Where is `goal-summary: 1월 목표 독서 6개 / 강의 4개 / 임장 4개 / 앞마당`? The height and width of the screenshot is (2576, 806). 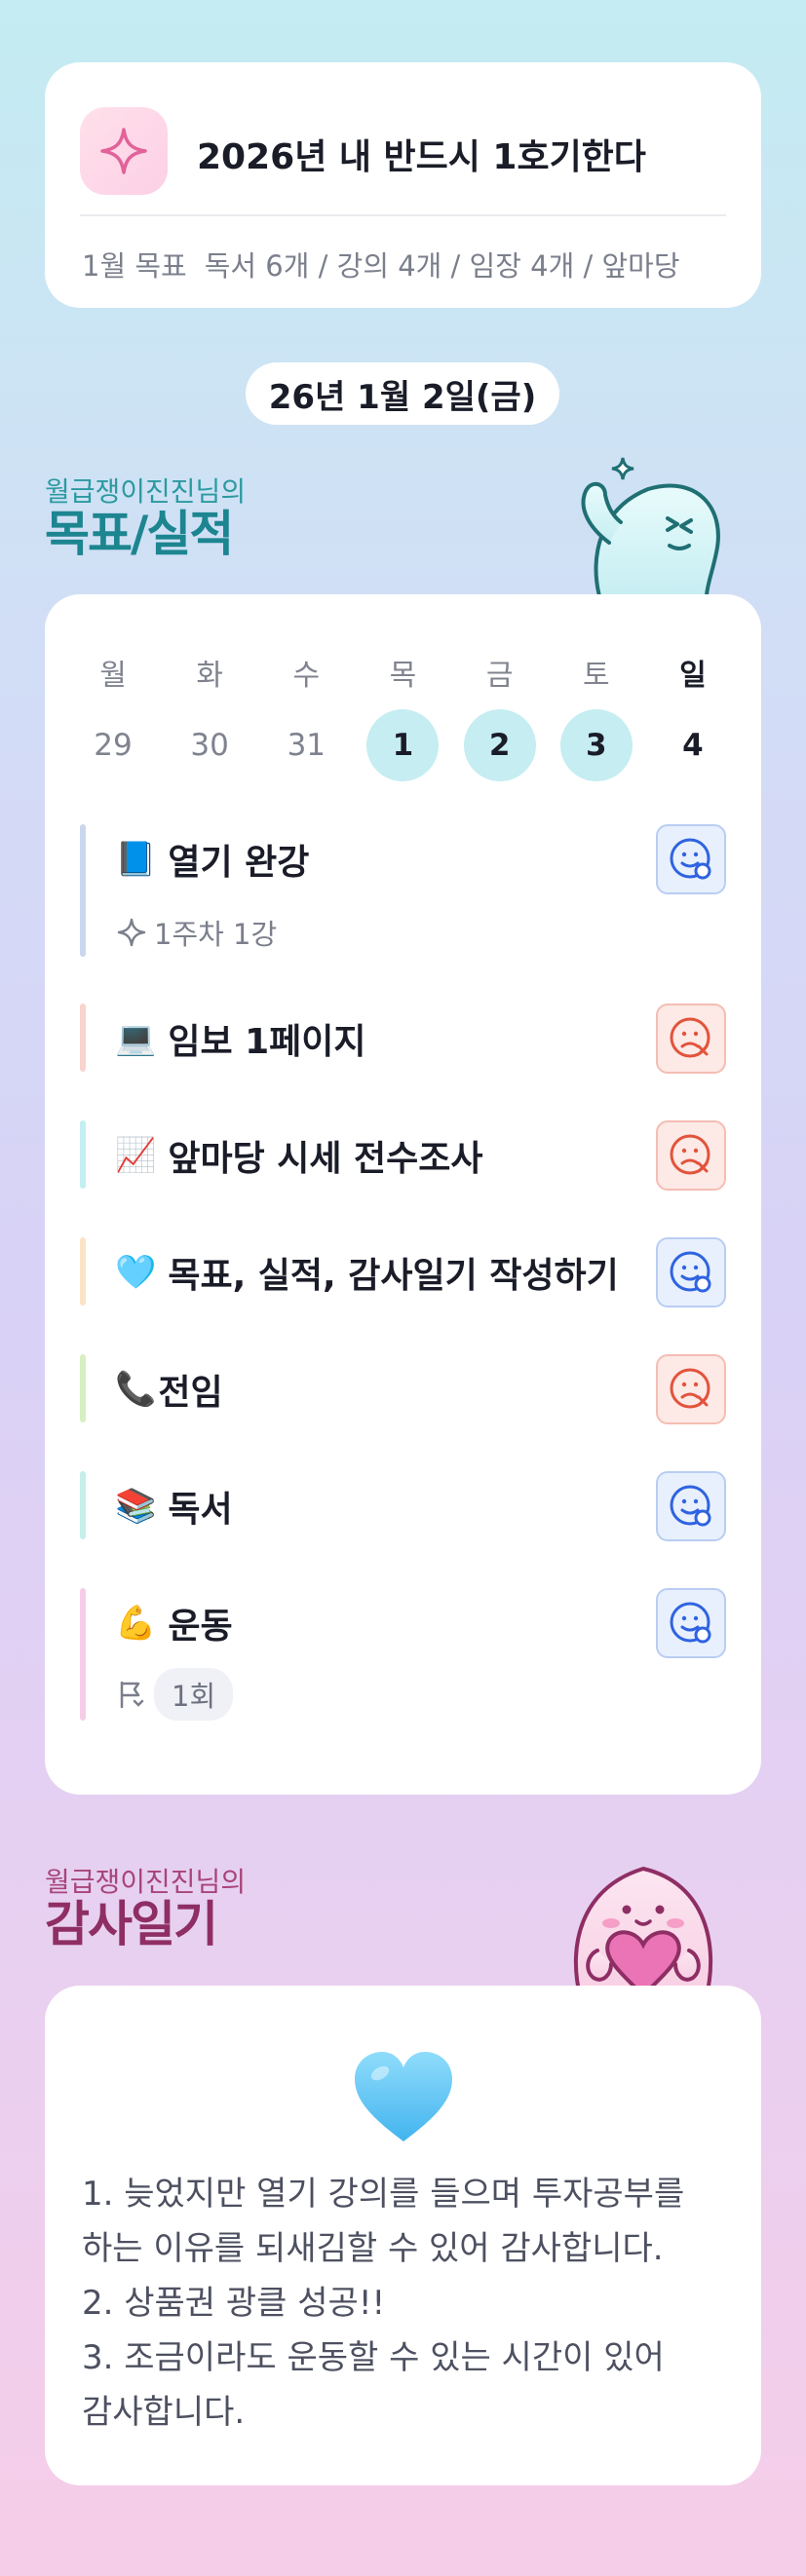
goal-summary: 1월 목표 독서 6개 / 강의 4개 / 임장 4개 / 앞마당 is located at coordinates (381, 264).